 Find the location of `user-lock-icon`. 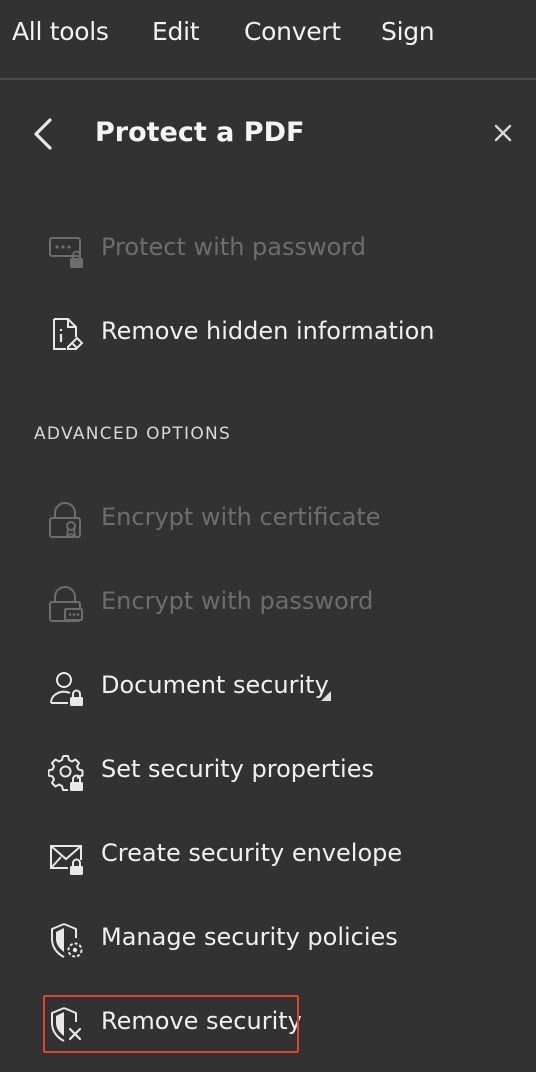

user-lock-icon is located at coordinates (66, 689).